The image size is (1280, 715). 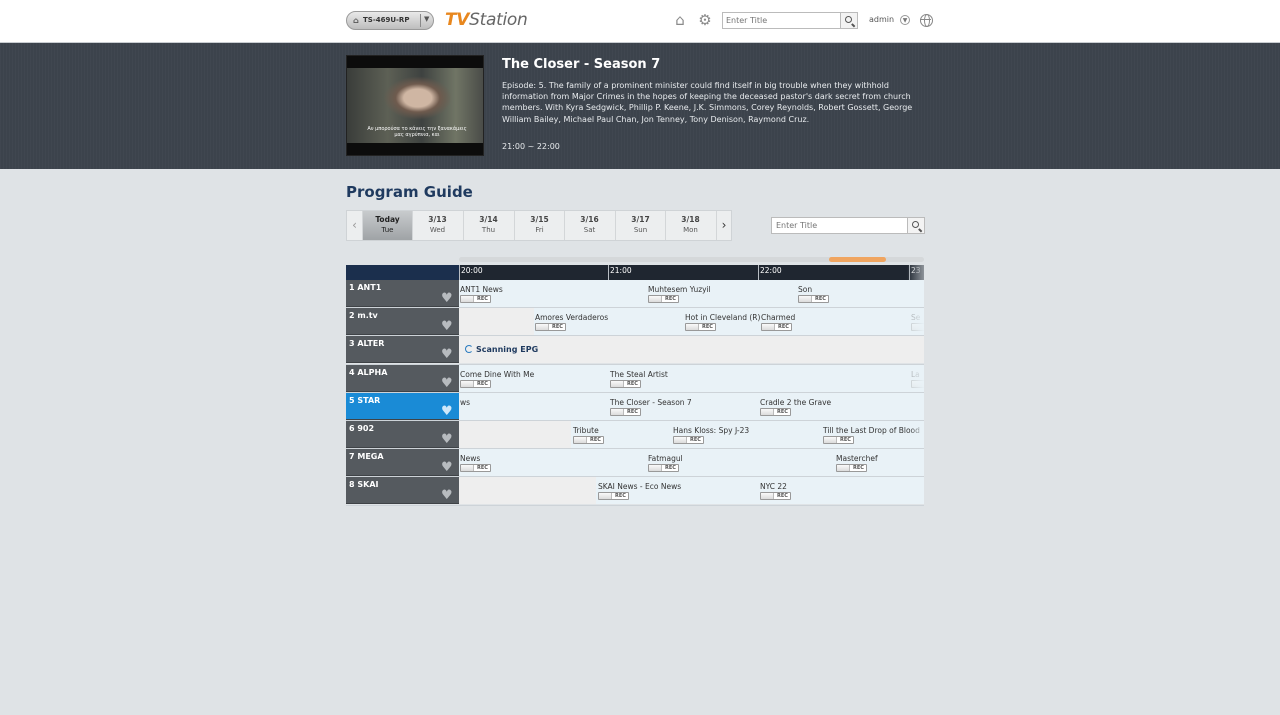 I want to click on day-tab-today: Today Tue, so click(x=387, y=225).